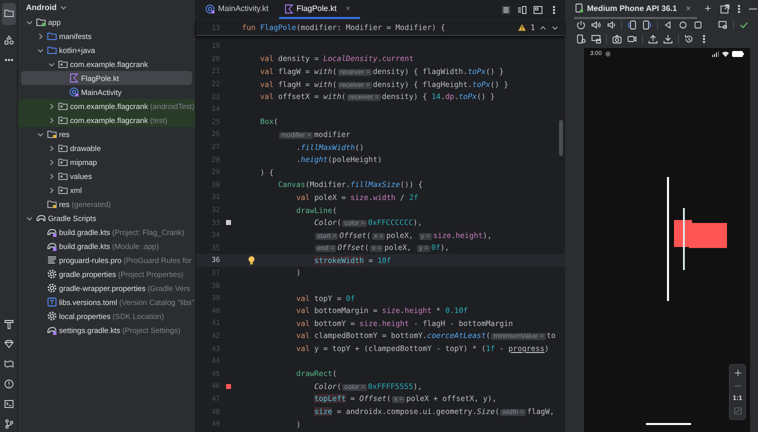 The height and width of the screenshot is (432, 758). What do you see at coordinates (725, 9) in the screenshot?
I see `external-icon` at bounding box center [725, 9].